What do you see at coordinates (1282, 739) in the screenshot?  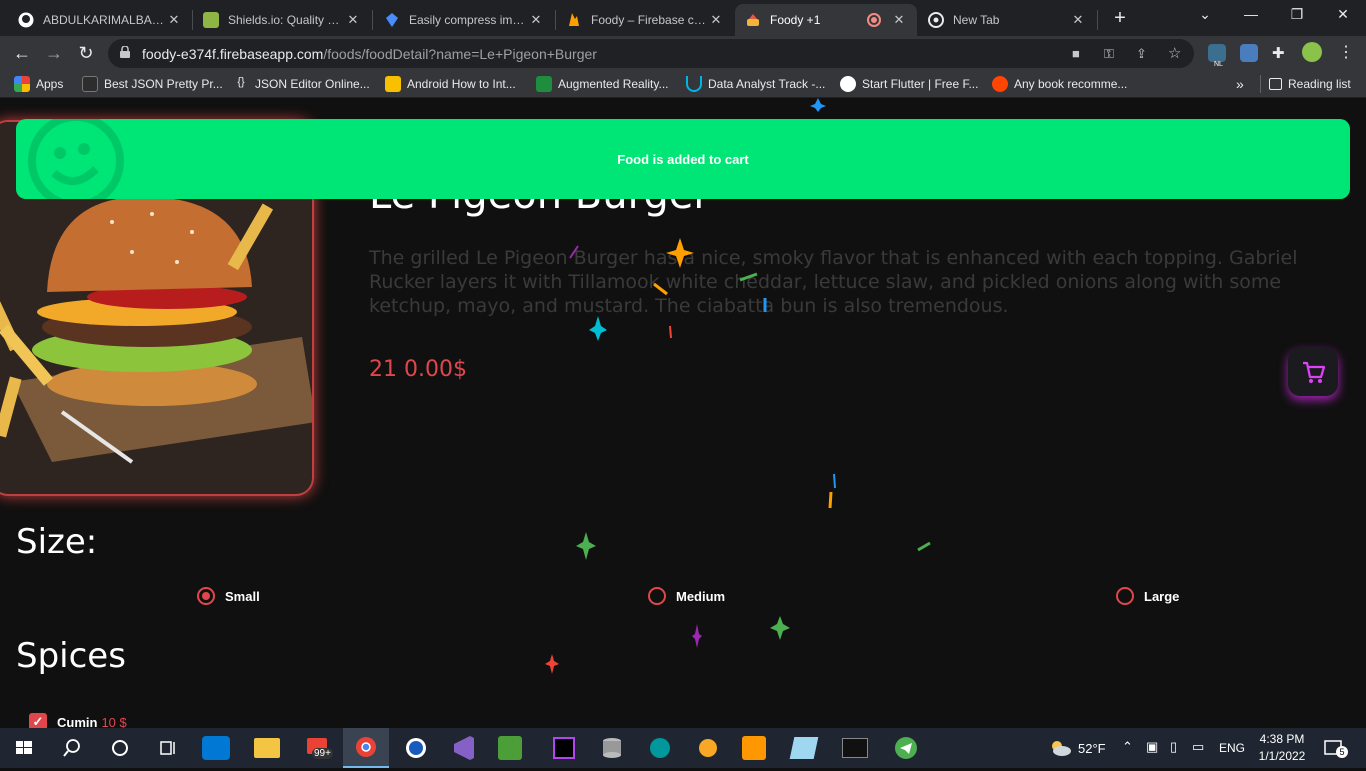 I see `clock-time: 4:38 PM` at bounding box center [1282, 739].